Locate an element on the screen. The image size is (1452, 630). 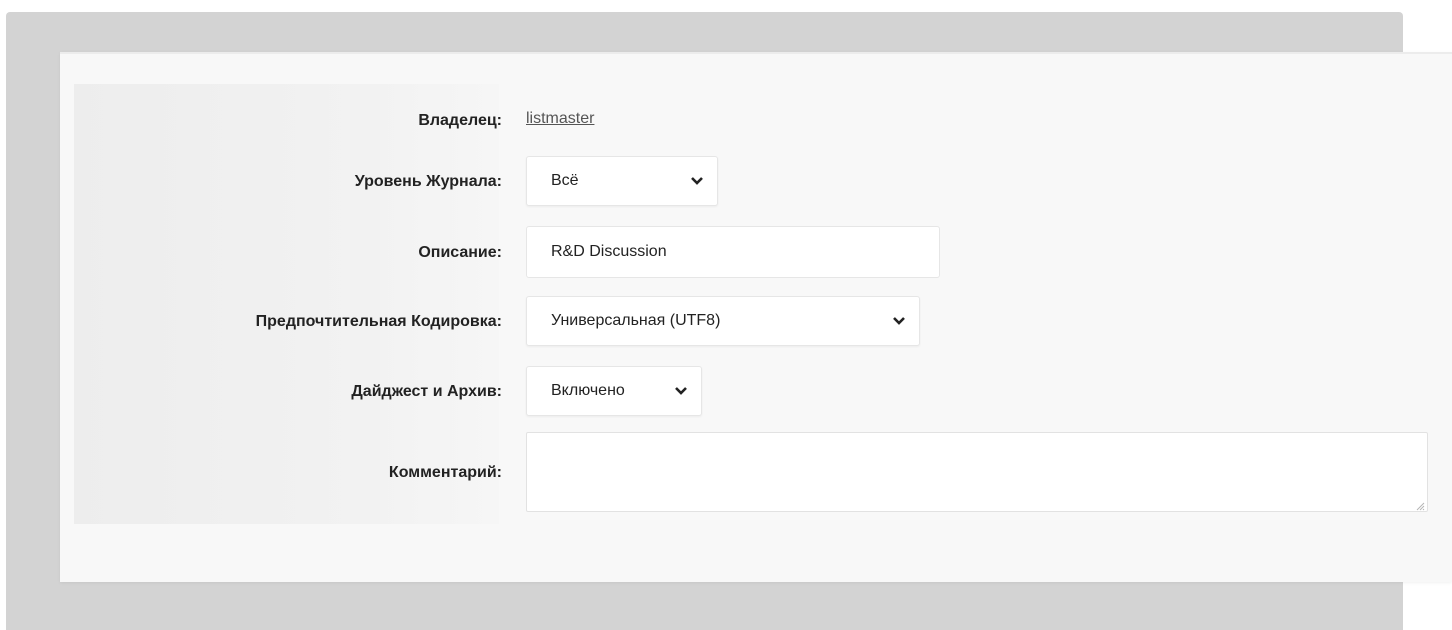
comment-label: Комментарий: is located at coordinates (445, 472).